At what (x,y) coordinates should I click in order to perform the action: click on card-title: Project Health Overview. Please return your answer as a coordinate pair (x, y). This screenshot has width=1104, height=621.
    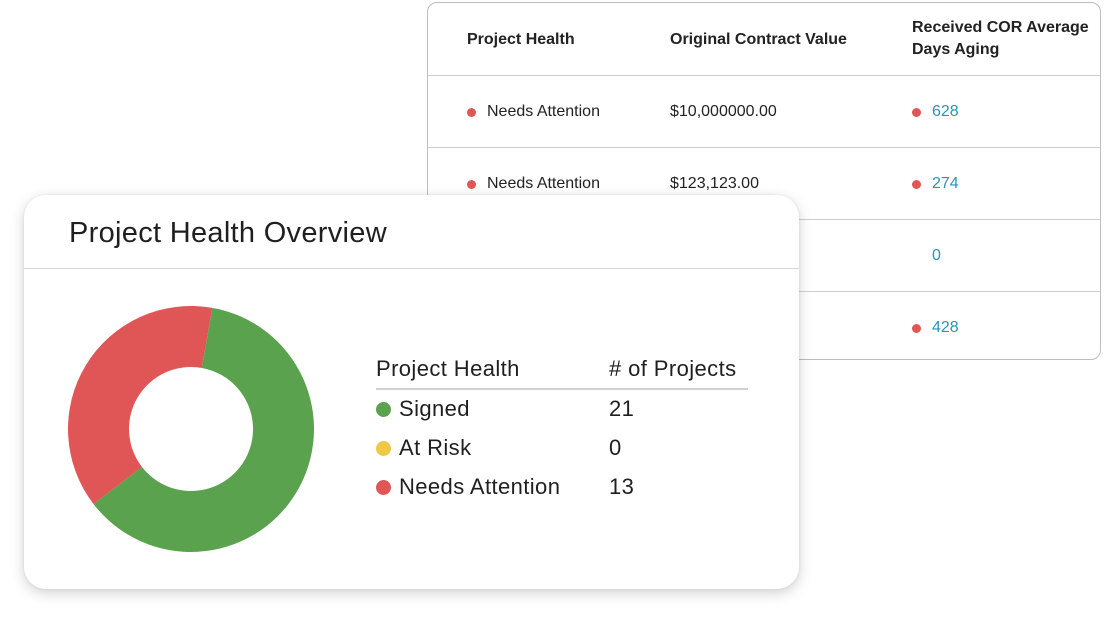
    Looking at the image, I should click on (228, 233).